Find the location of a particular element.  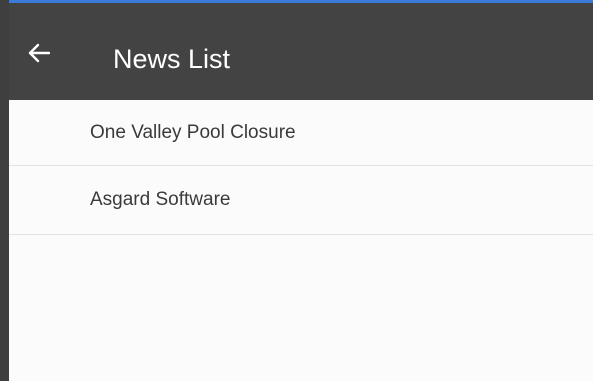

back-button is located at coordinates (39, 53).